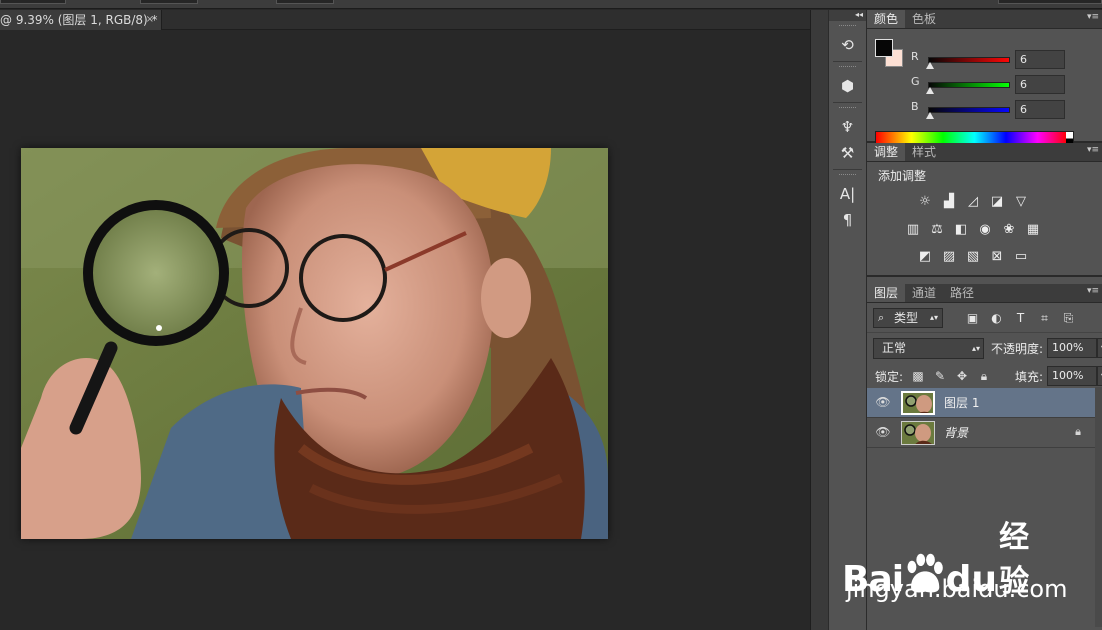  Describe the element at coordinates (969, 60) in the screenshot. I see `red-slider-track` at that location.